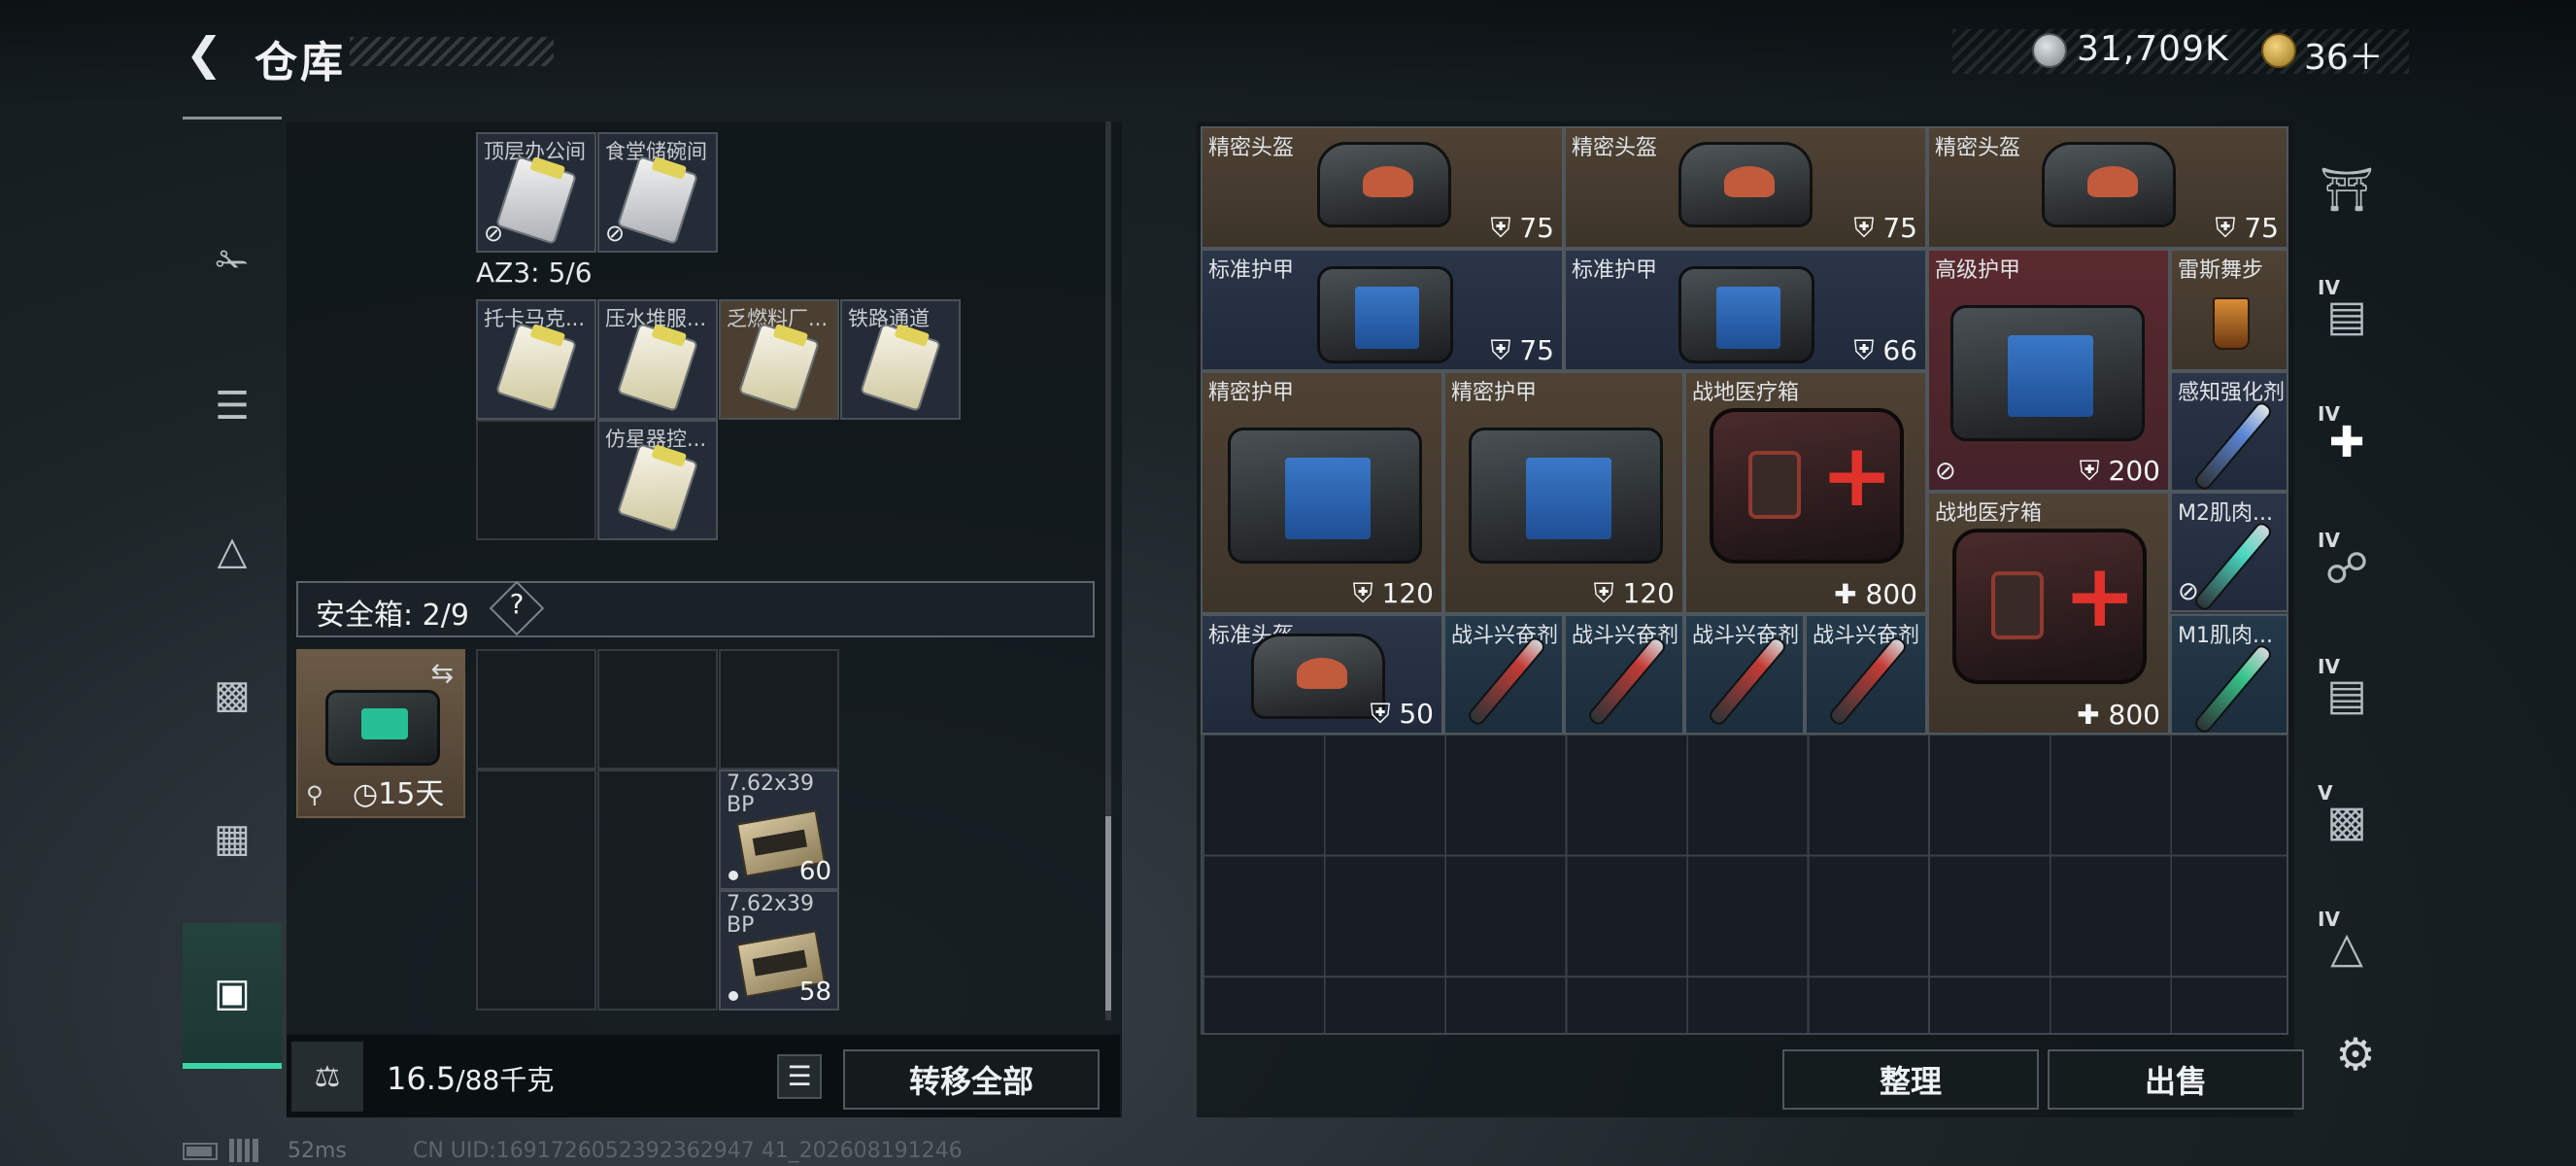 Image resolution: width=2576 pixels, height=1166 pixels. What do you see at coordinates (327, 1077) in the screenshot?
I see `weight-icon: ⚖` at bounding box center [327, 1077].